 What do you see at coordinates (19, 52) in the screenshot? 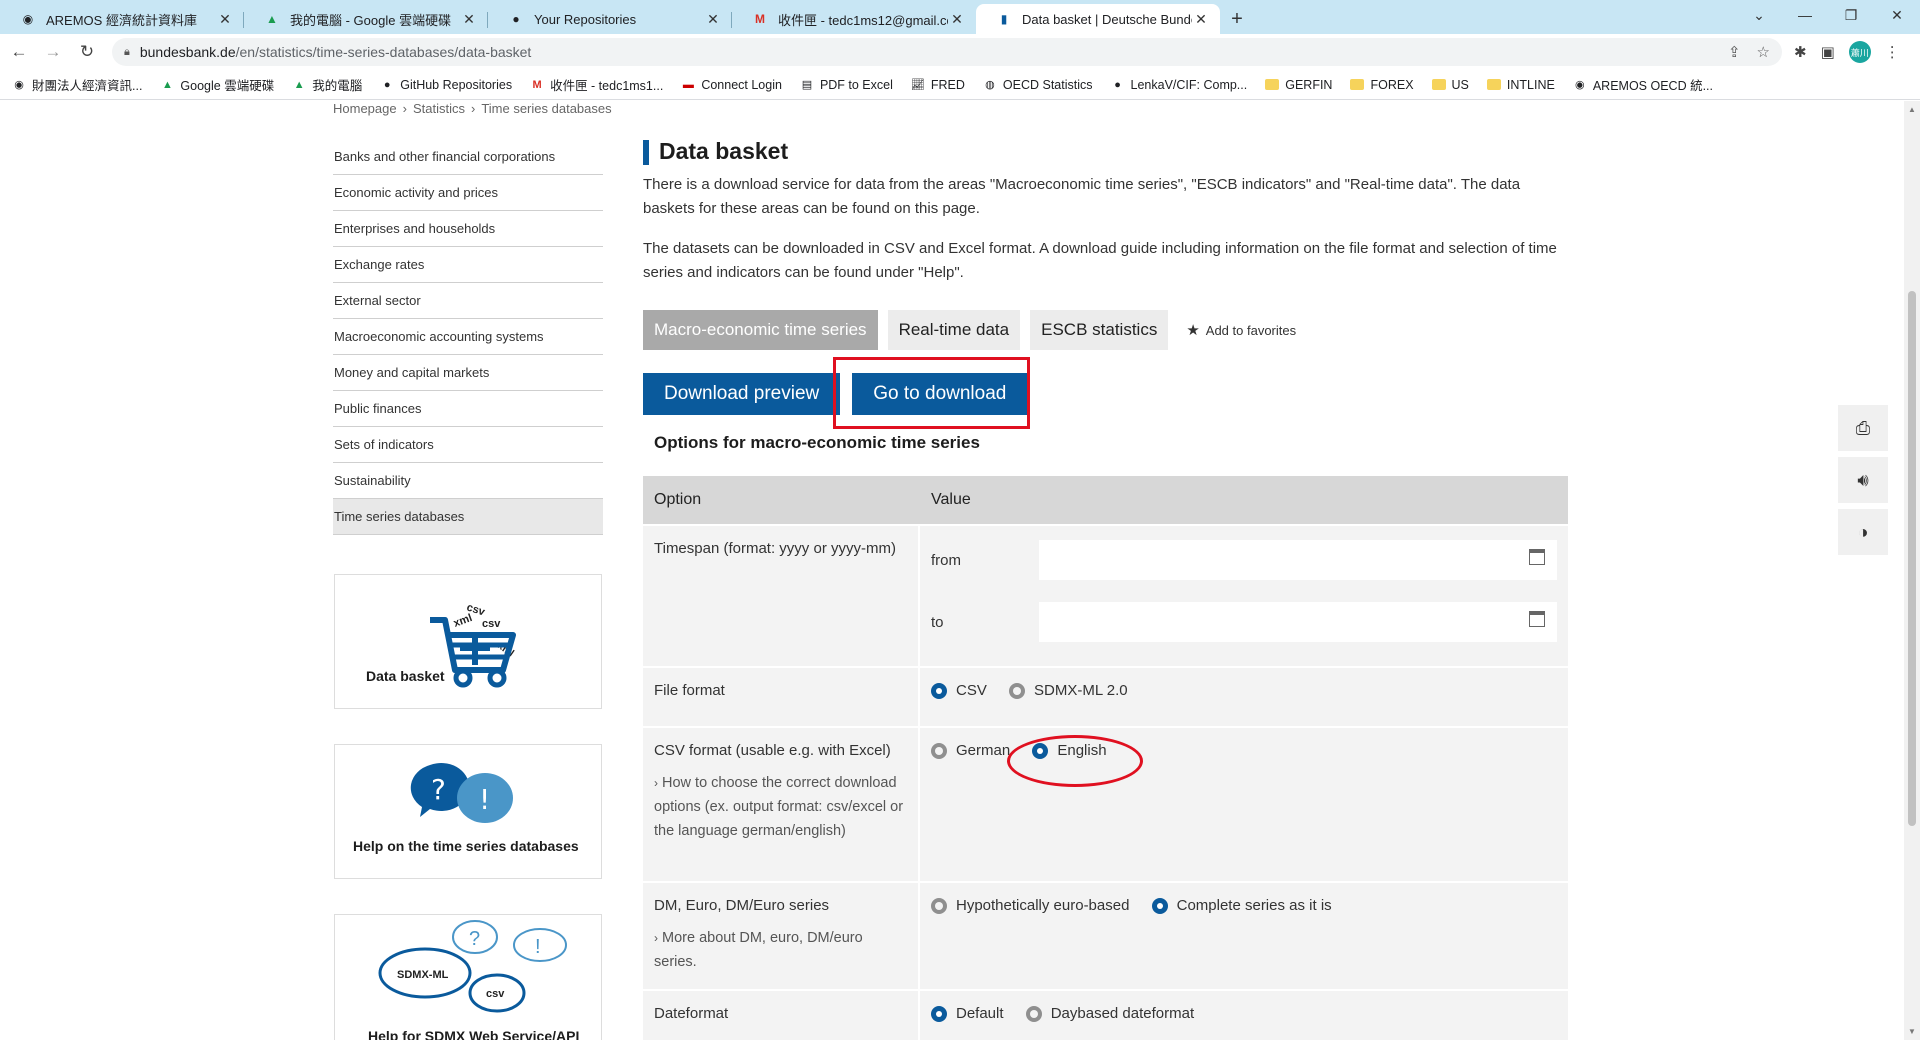
I see `back-icon: ←` at bounding box center [19, 52].